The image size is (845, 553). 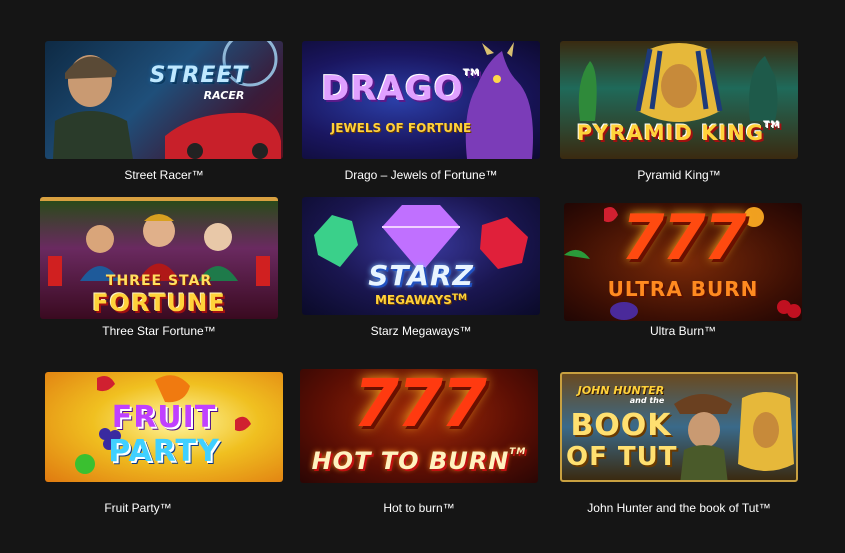 I want to click on game-caption: Hot to burn™, so click(x=419, y=508).